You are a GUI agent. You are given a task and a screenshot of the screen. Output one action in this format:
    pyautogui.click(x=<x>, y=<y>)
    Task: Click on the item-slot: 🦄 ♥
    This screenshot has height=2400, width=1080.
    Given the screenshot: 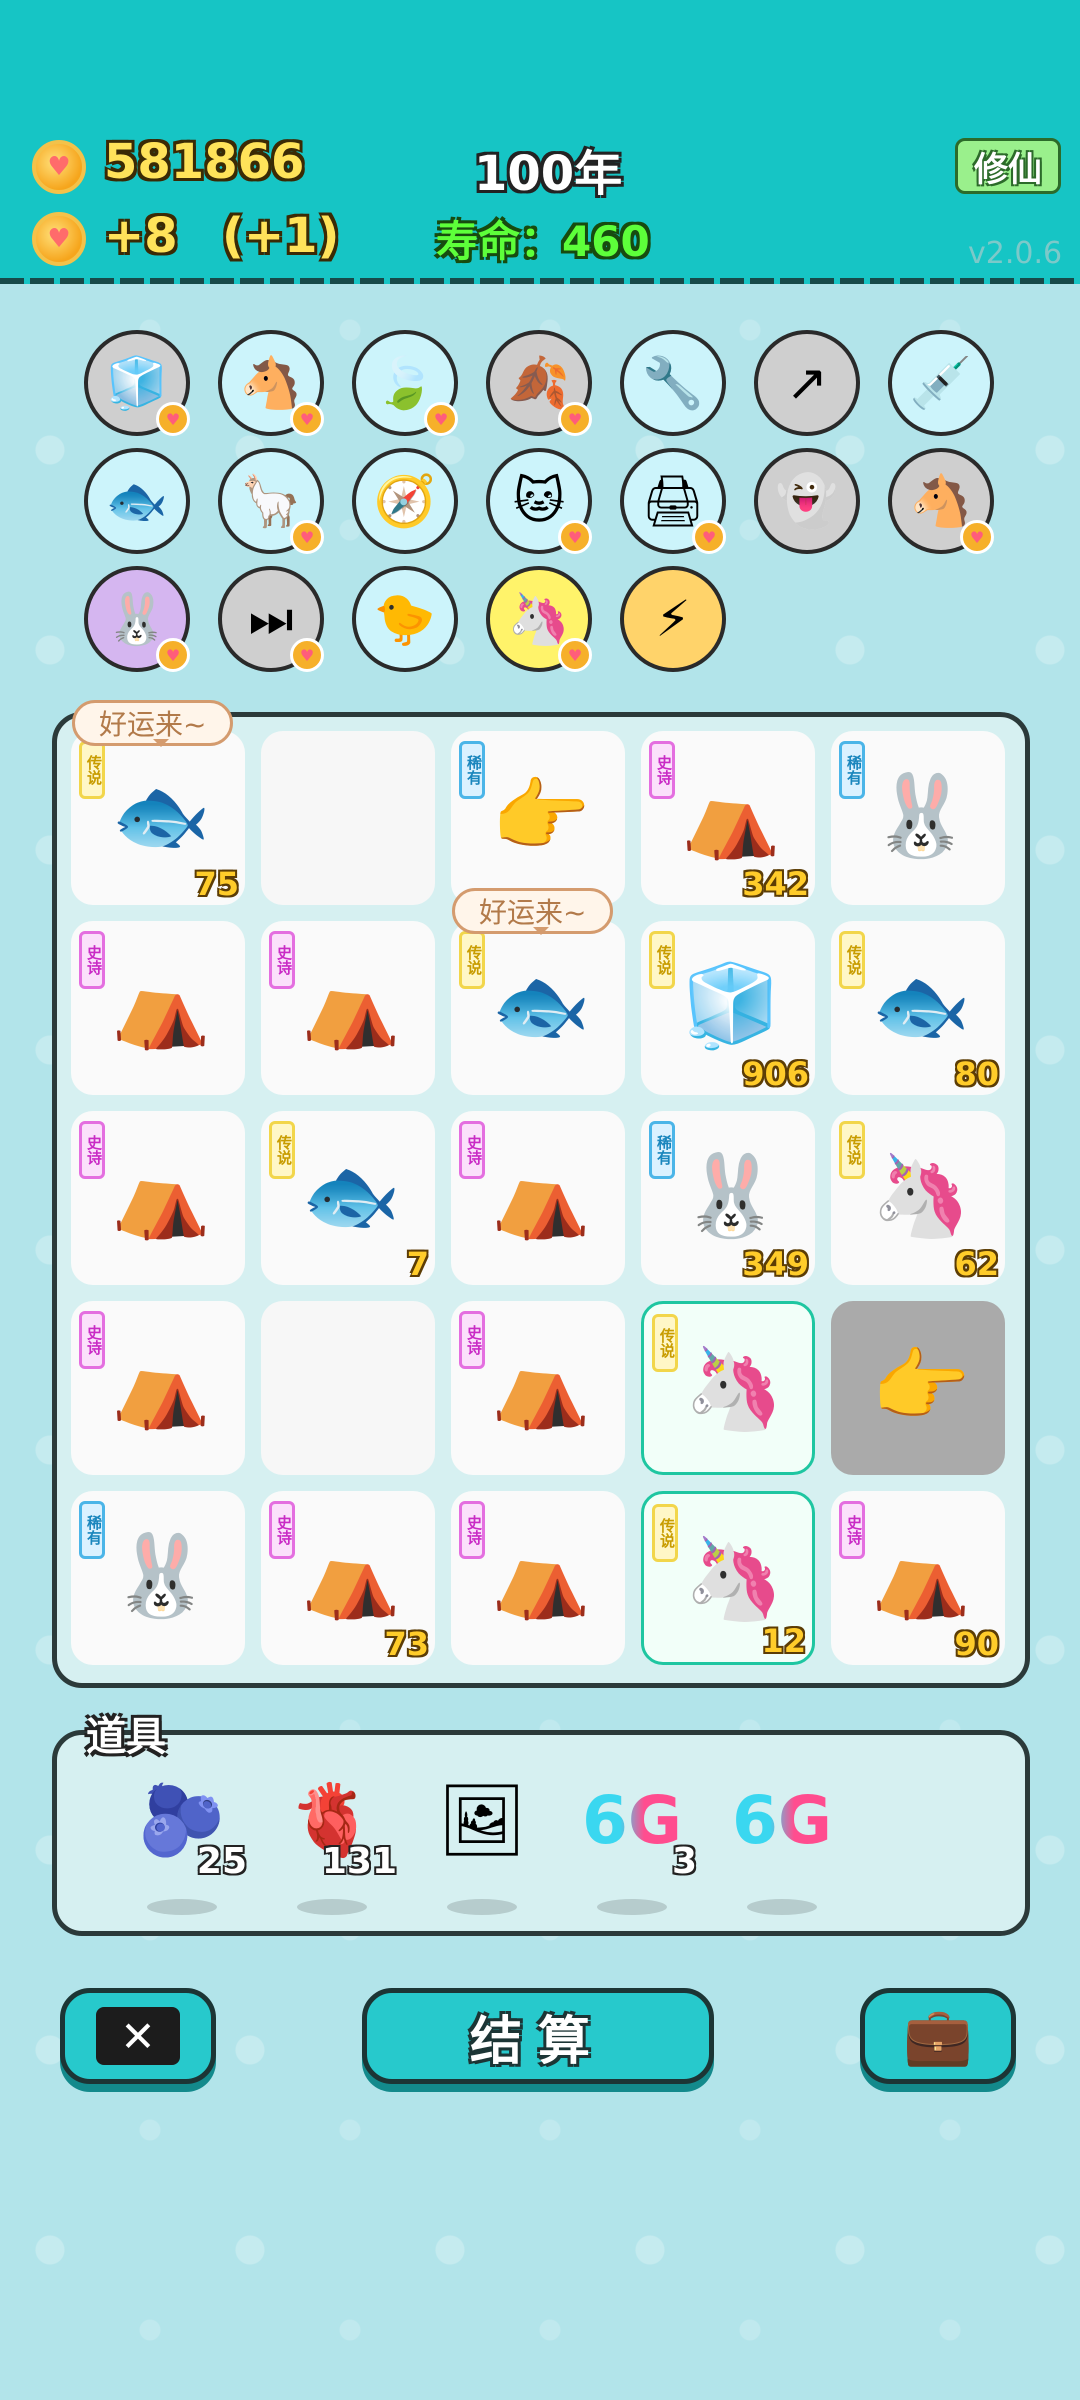 What is the action you would take?
    pyautogui.click(x=539, y=619)
    